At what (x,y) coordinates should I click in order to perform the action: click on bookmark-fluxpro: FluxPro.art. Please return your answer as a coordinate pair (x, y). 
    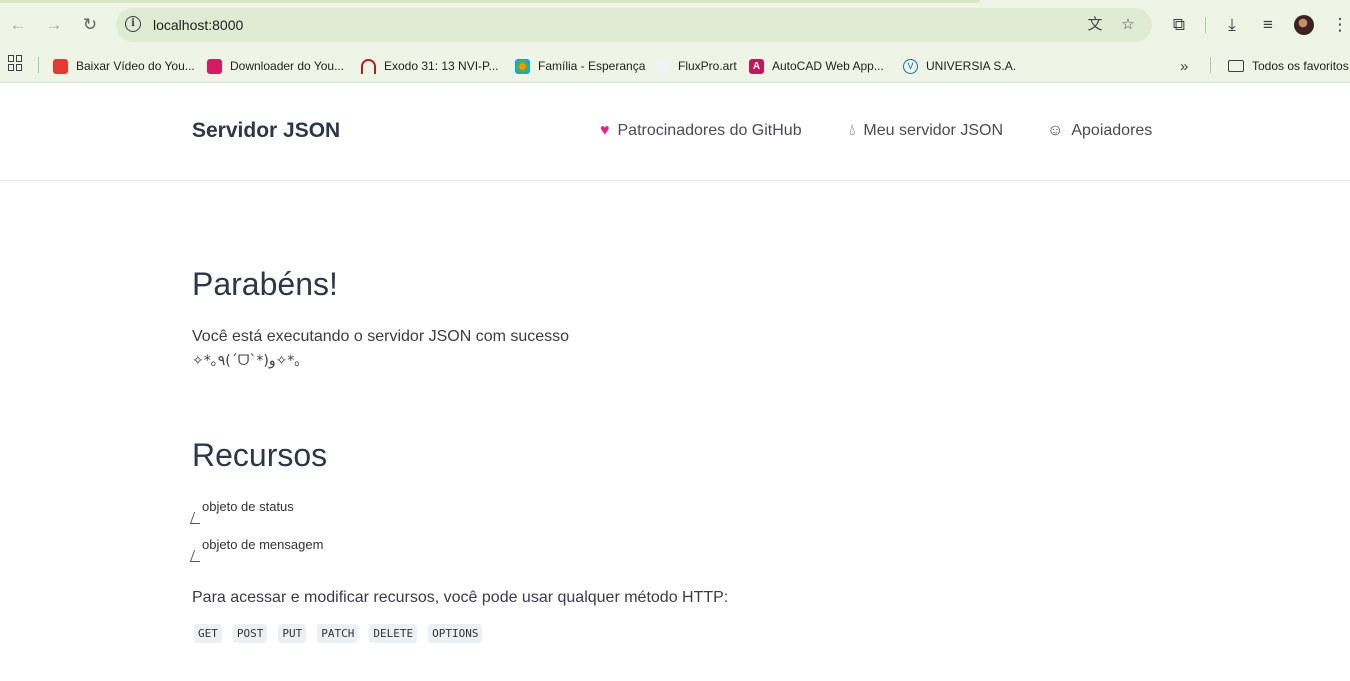
    Looking at the image, I should click on (696, 66).